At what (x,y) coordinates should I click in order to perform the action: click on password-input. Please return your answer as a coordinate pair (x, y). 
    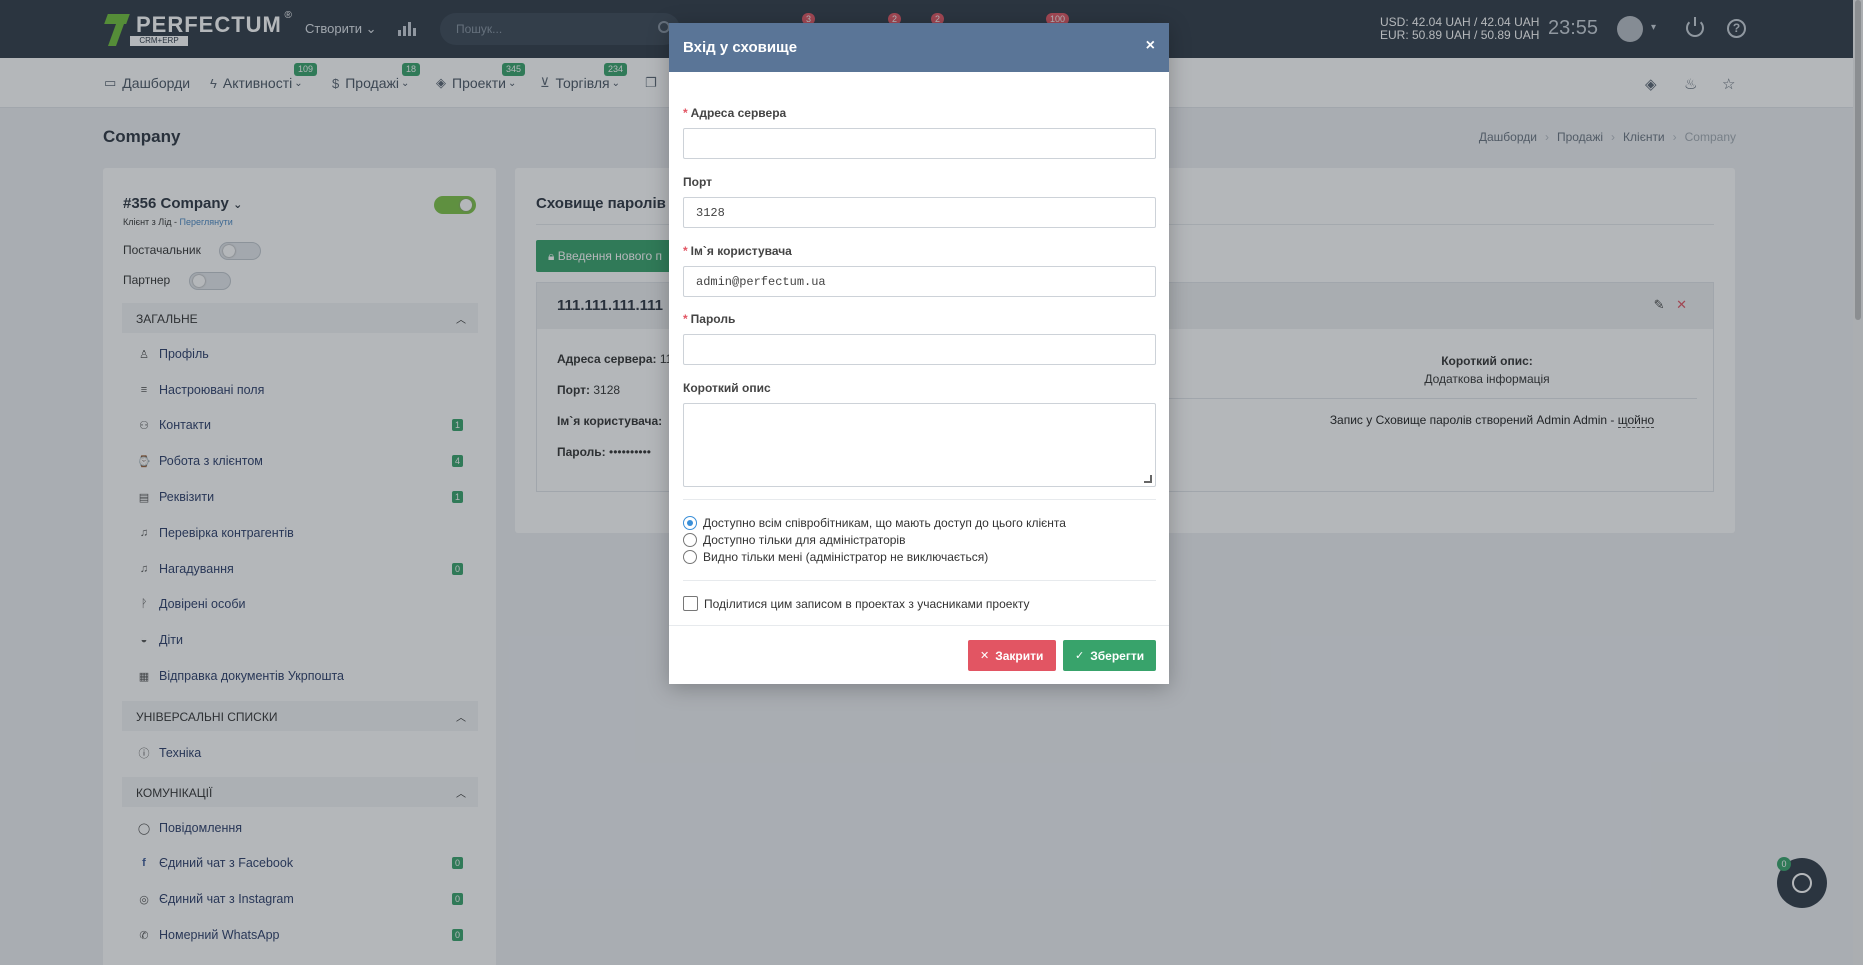
    Looking at the image, I should click on (919, 349).